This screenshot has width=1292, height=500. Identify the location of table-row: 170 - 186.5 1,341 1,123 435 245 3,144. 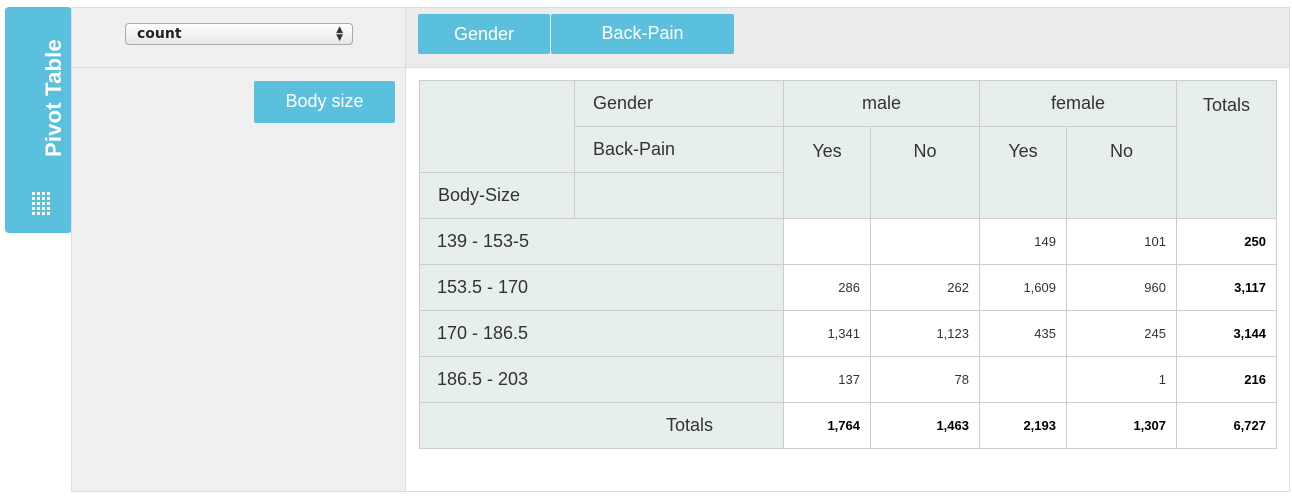
(848, 333).